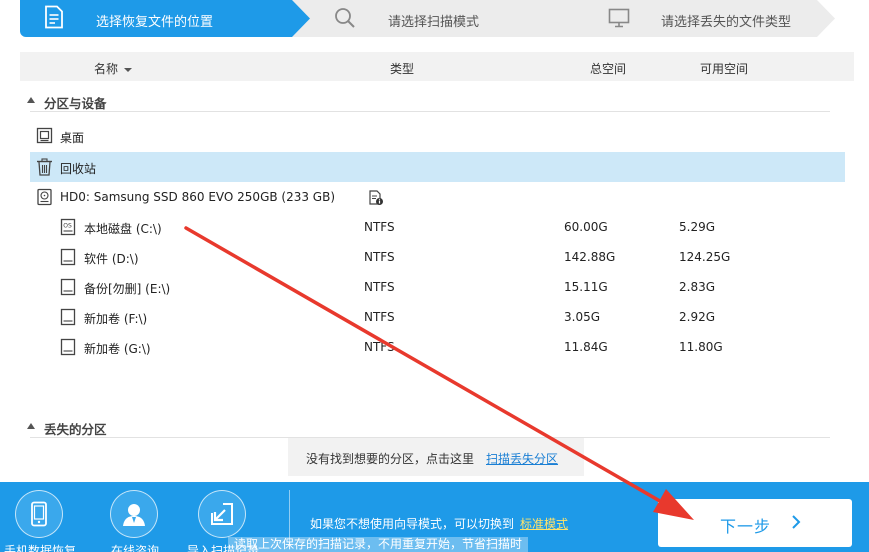  I want to click on import-tooltip: 读取上次保存的扫描记录，不用重复开始，节省扫描时, so click(378, 544).